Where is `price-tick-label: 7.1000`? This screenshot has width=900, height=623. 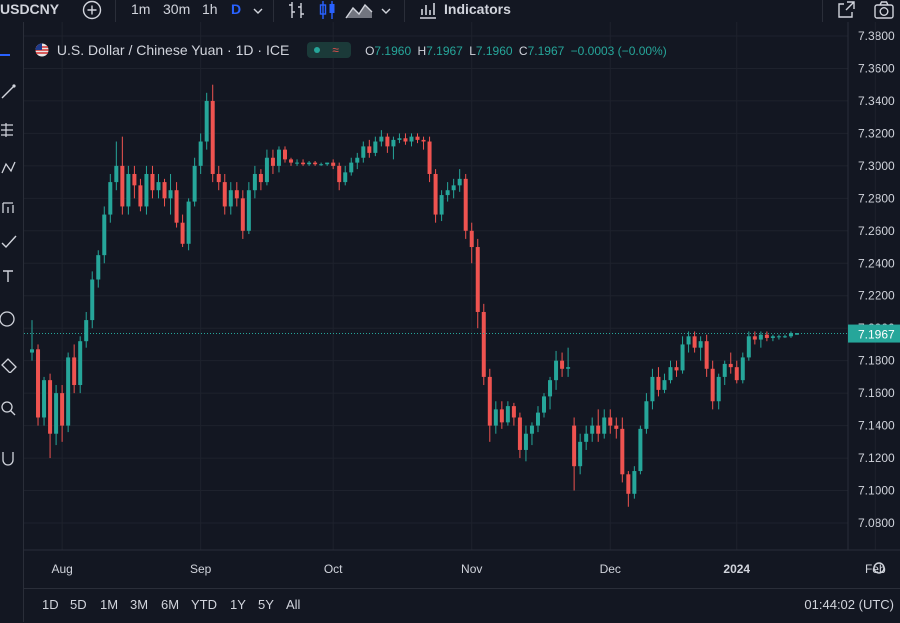
price-tick-label: 7.1000 is located at coordinates (876, 491).